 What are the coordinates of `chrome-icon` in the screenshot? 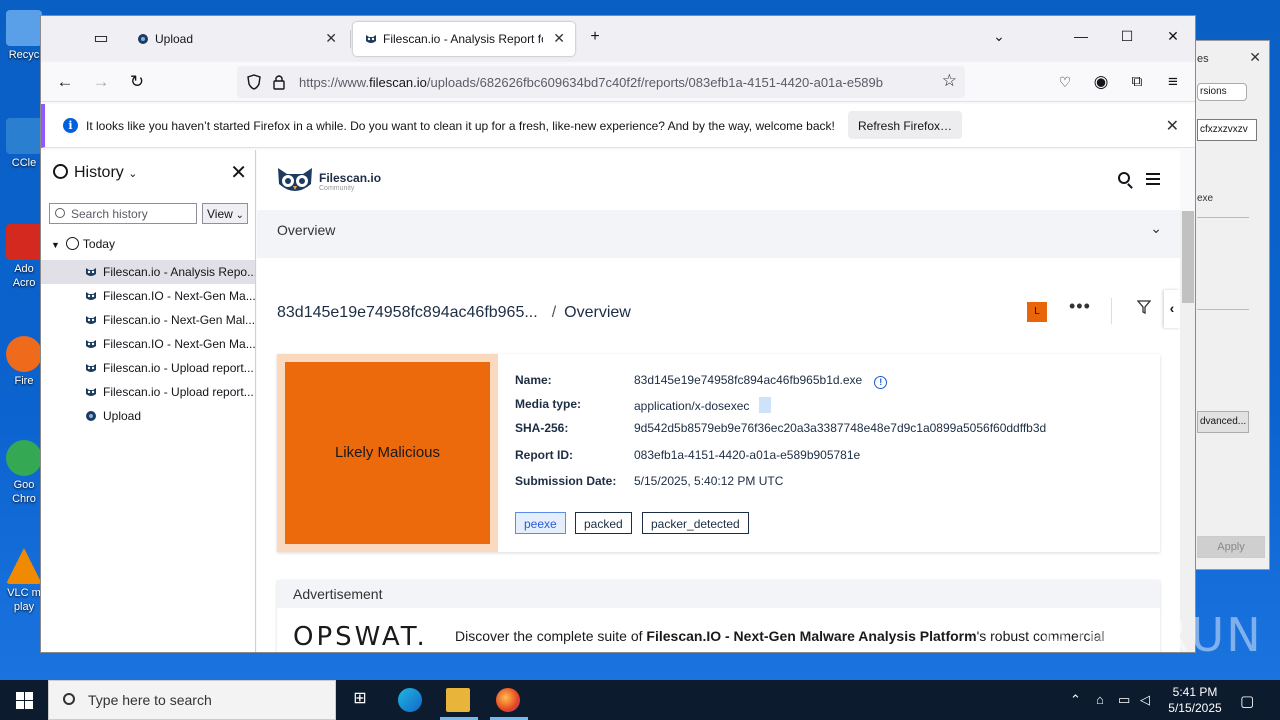 It's located at (24, 458).